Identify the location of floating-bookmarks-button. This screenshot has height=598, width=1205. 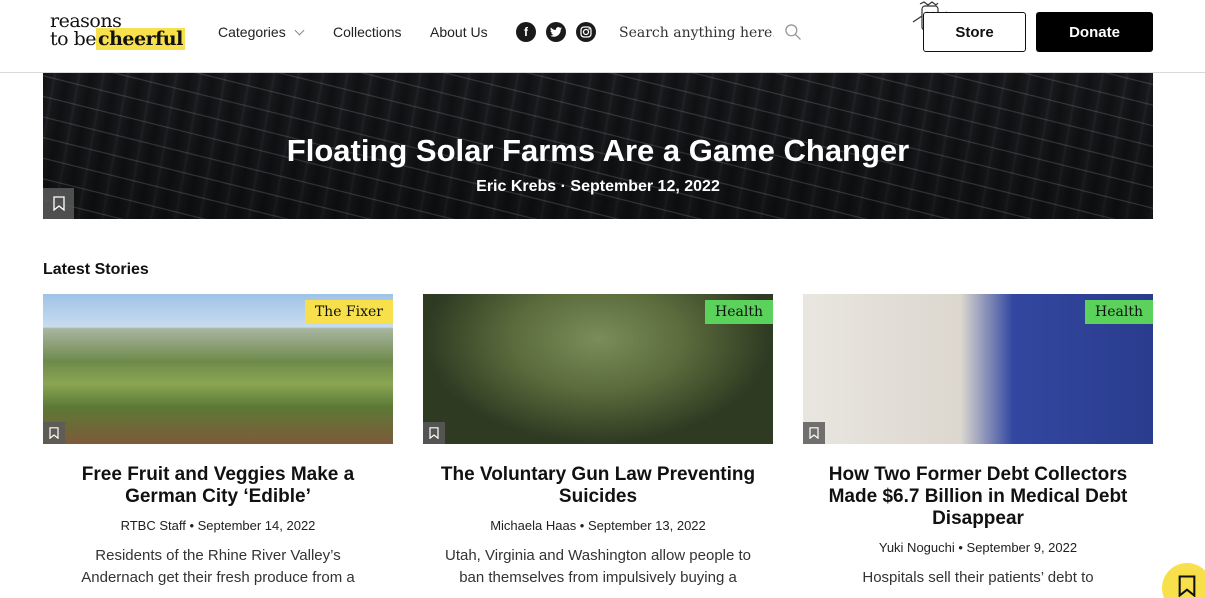
(1183, 580).